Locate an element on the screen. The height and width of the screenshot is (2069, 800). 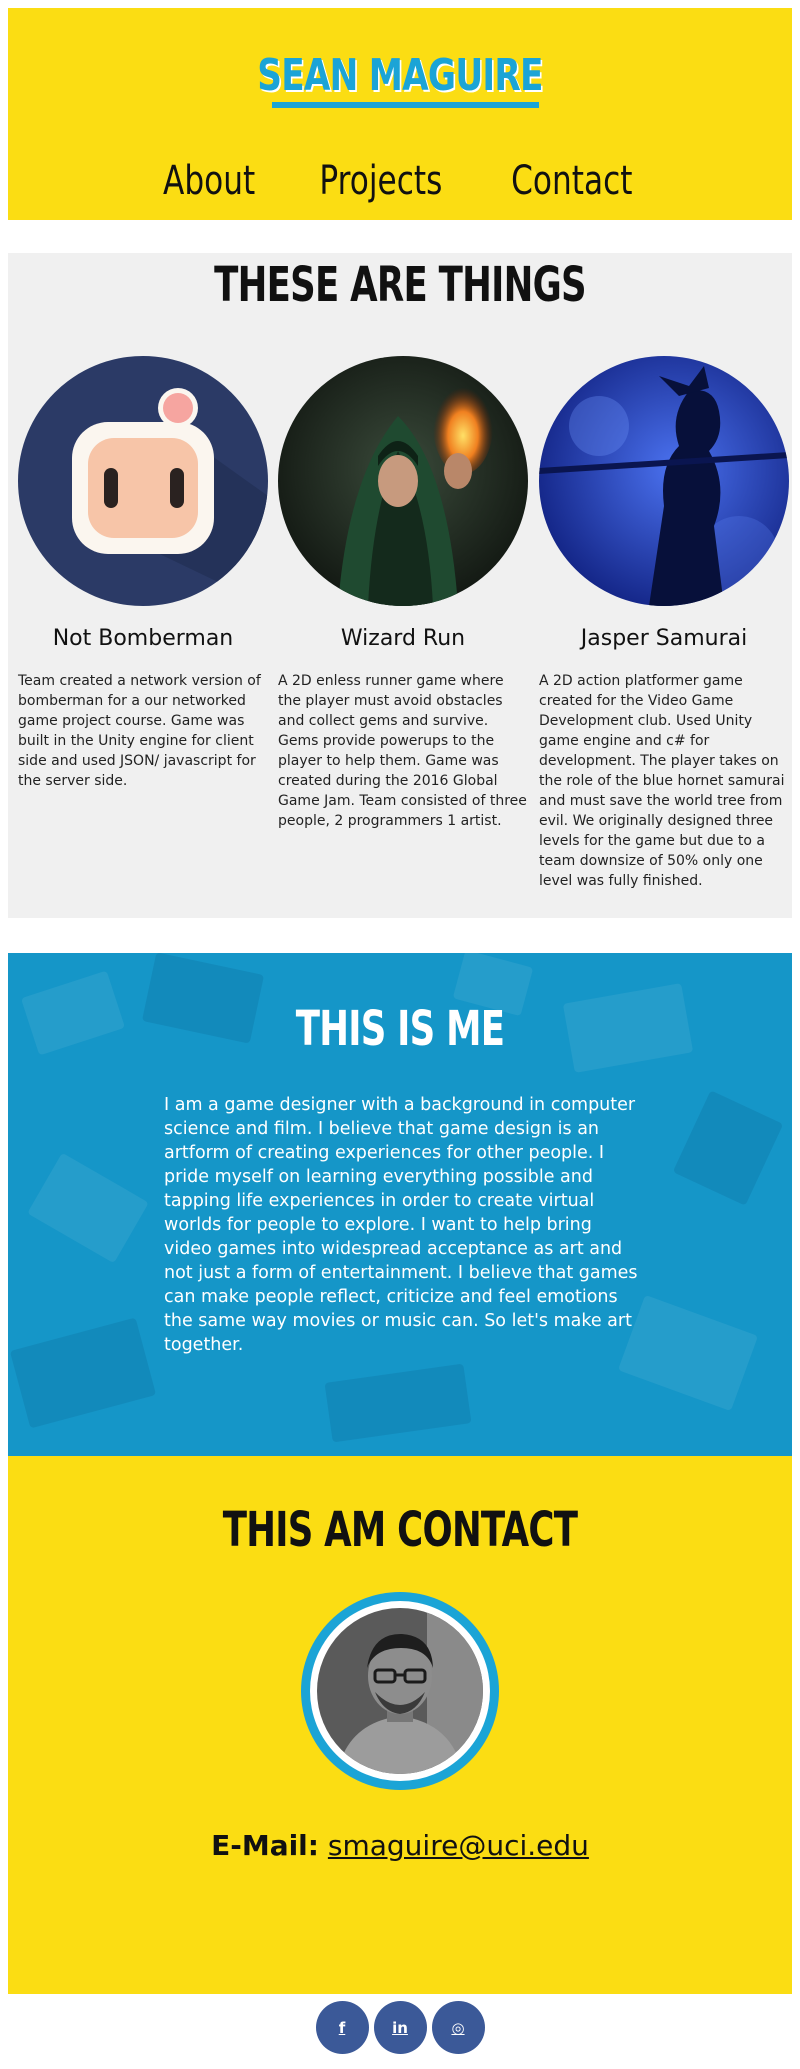
linkedin-icon: in is located at coordinates (400, 2027).